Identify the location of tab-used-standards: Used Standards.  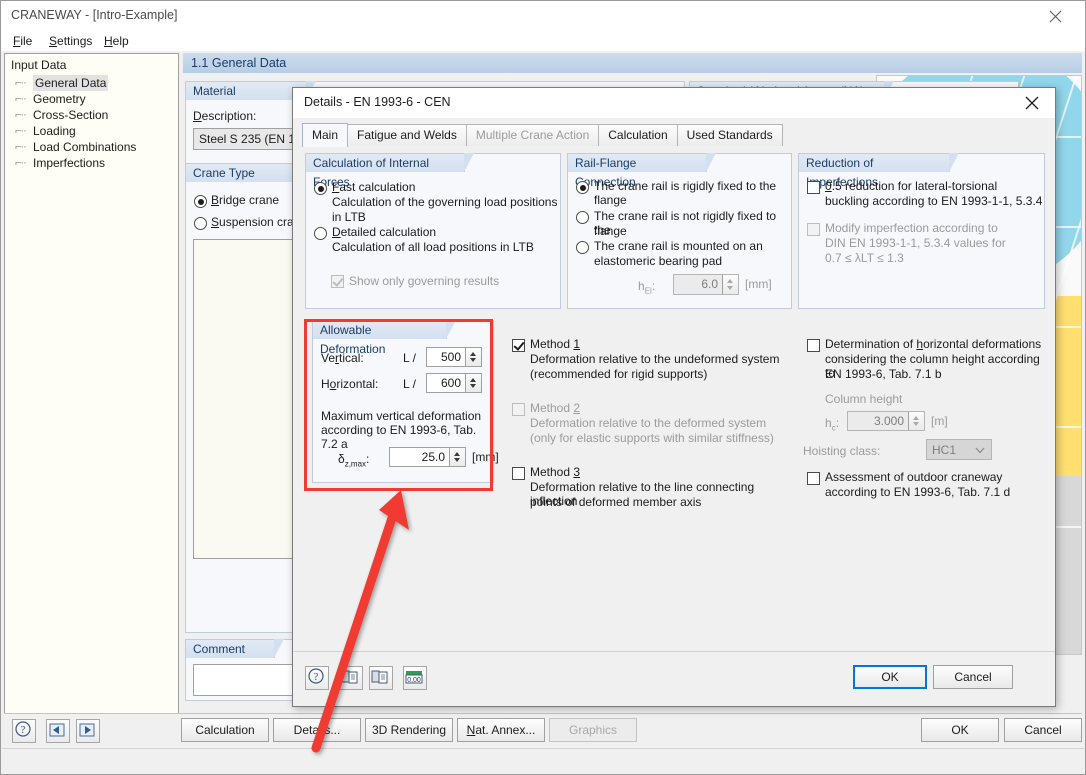
(729, 135).